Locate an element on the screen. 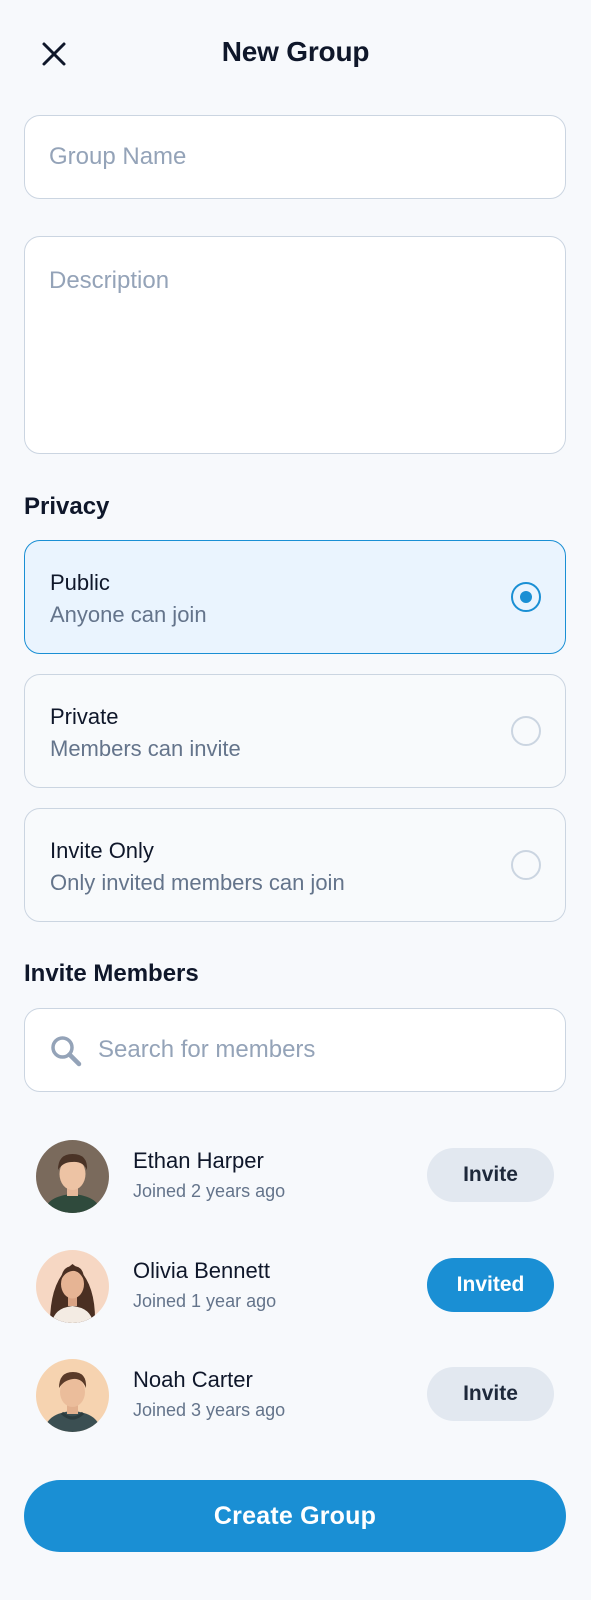 The height and width of the screenshot is (1600, 591). description-field-container is located at coordinates (295, 345).